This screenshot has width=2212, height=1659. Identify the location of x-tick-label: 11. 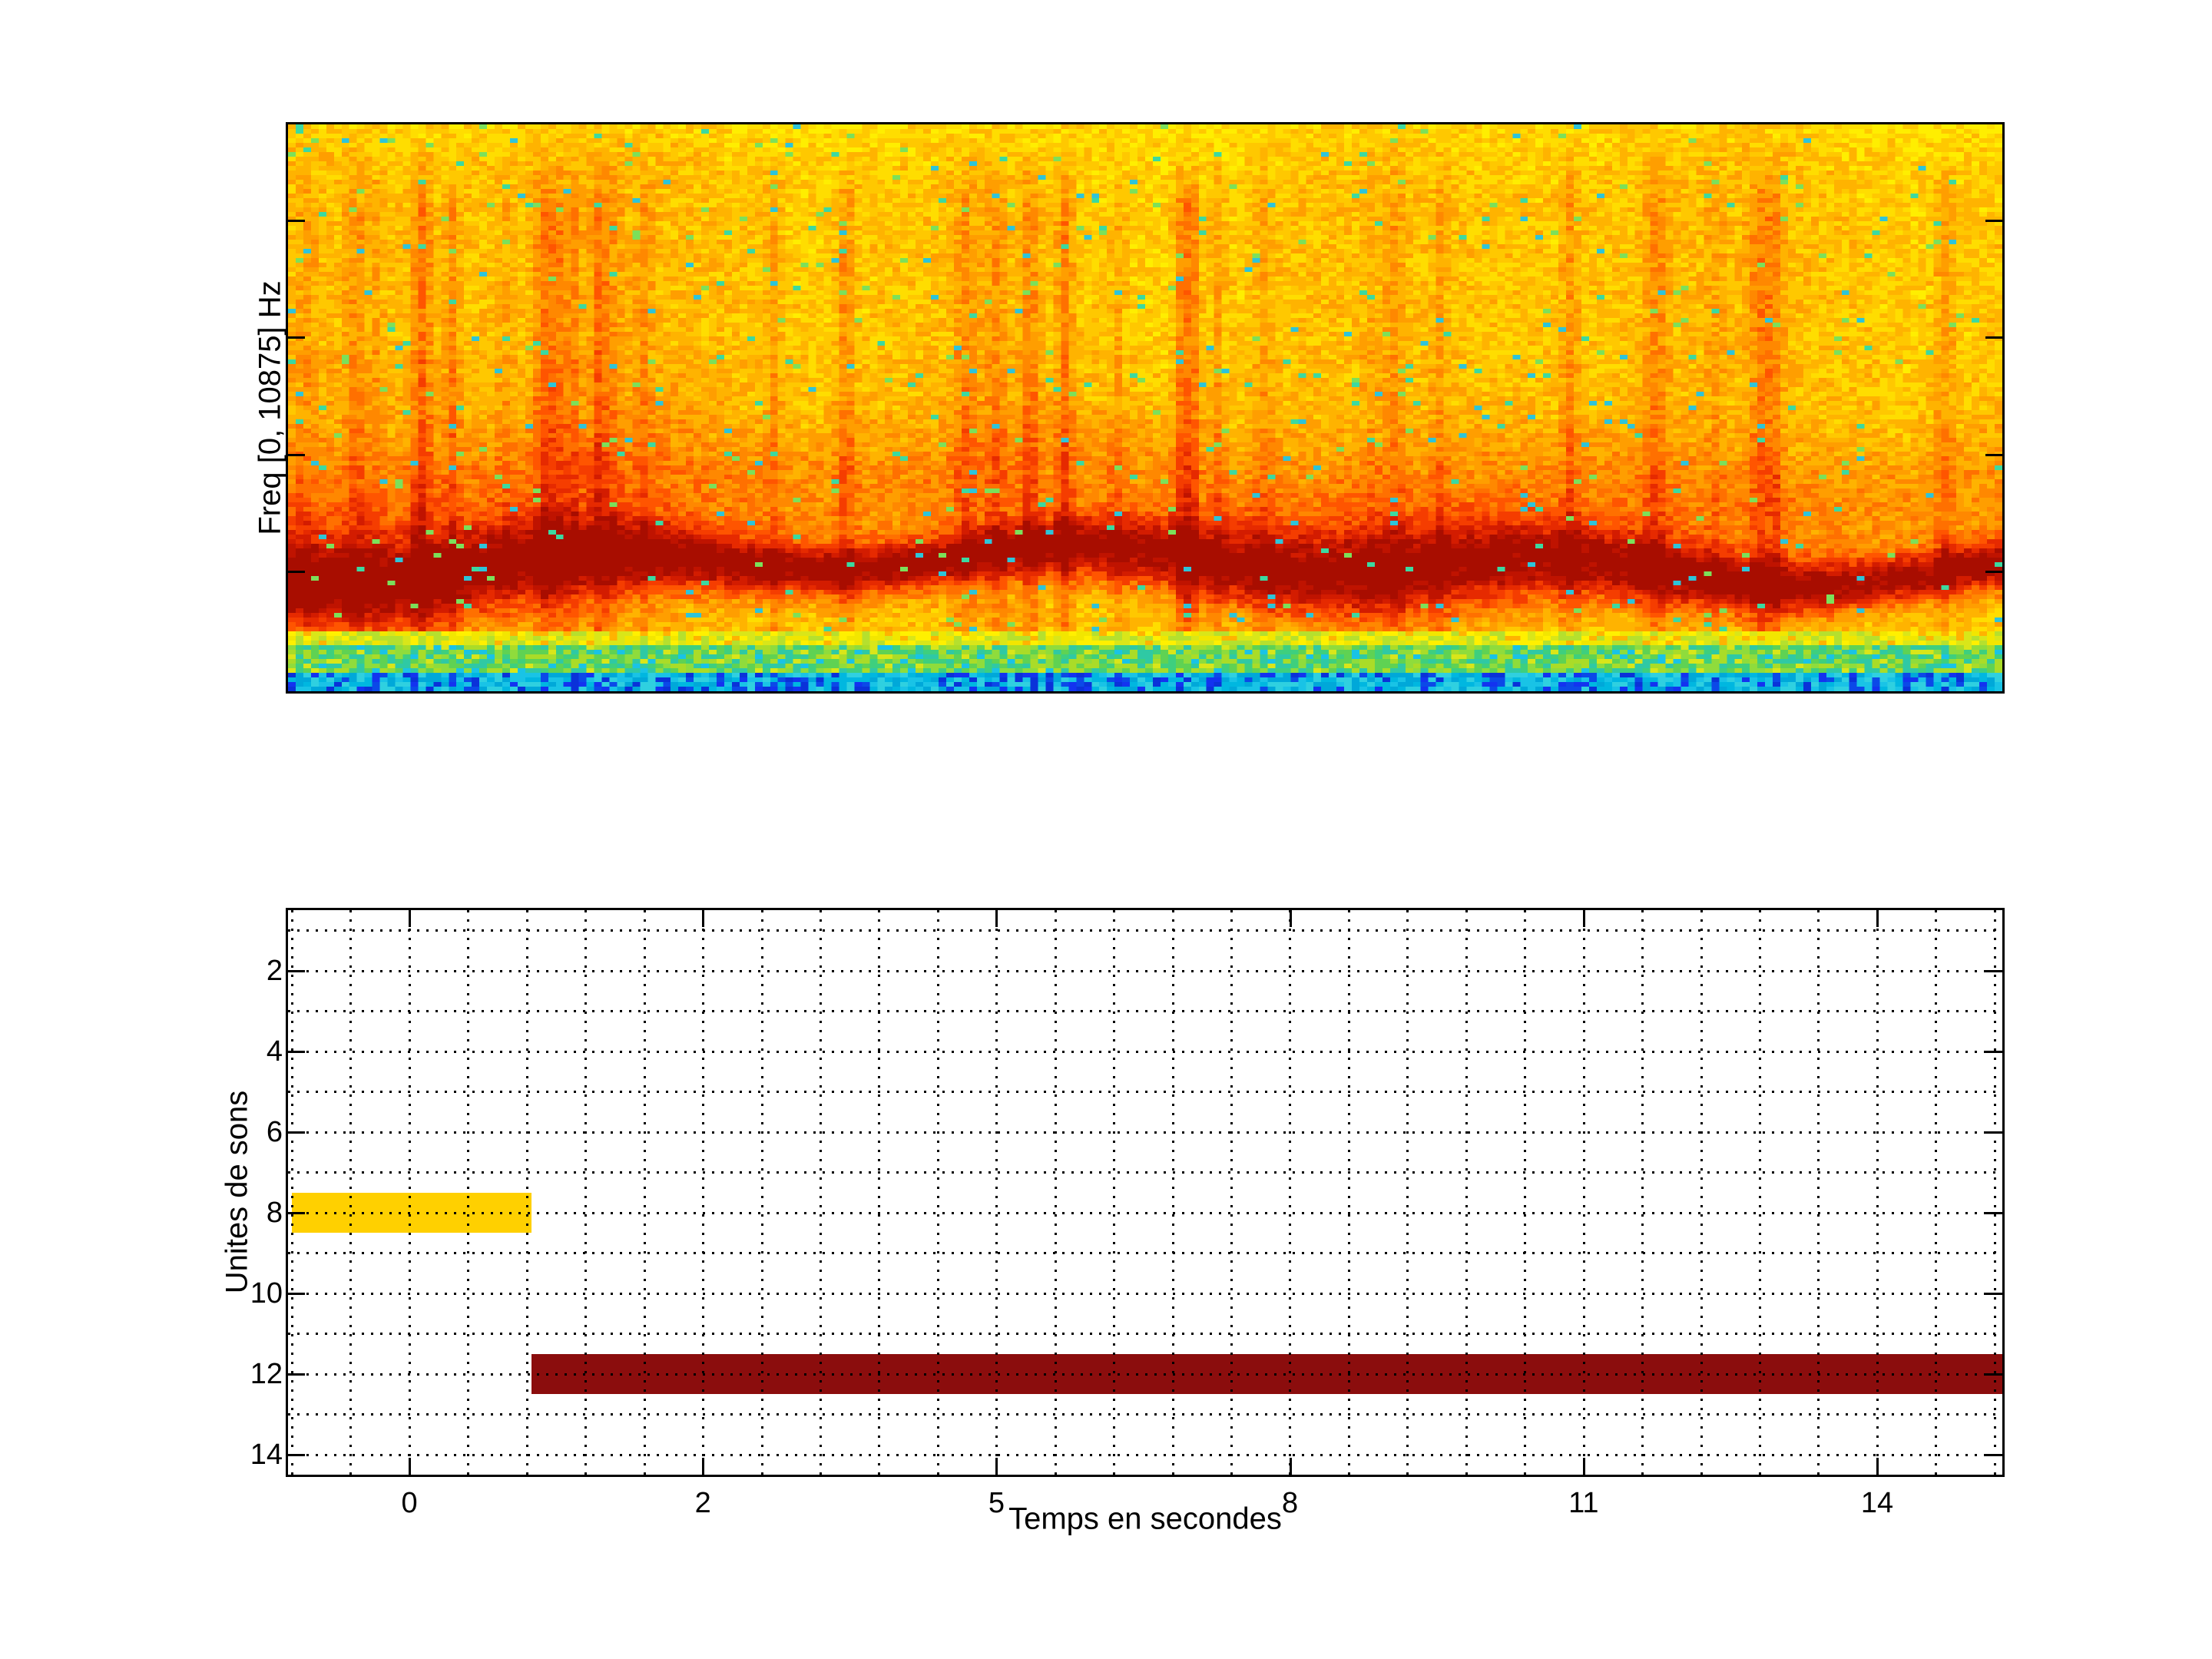
(1584, 1503).